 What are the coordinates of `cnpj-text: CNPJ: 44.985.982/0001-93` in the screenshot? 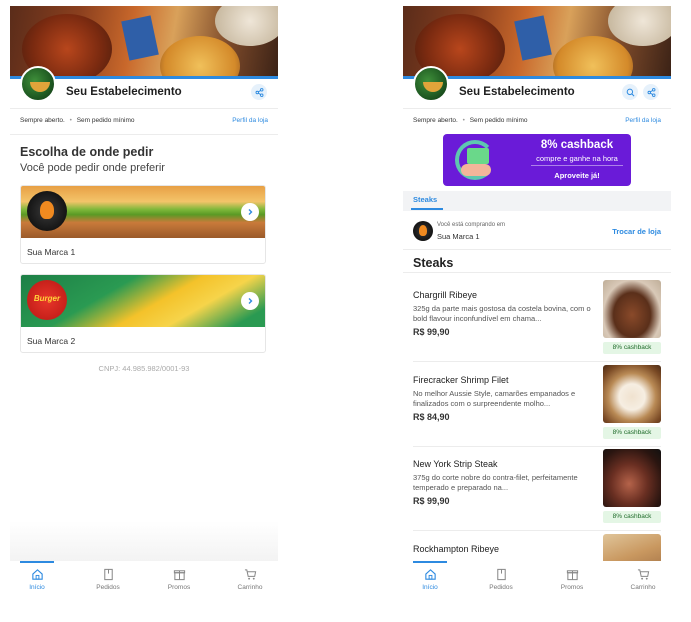 It's located at (144, 368).